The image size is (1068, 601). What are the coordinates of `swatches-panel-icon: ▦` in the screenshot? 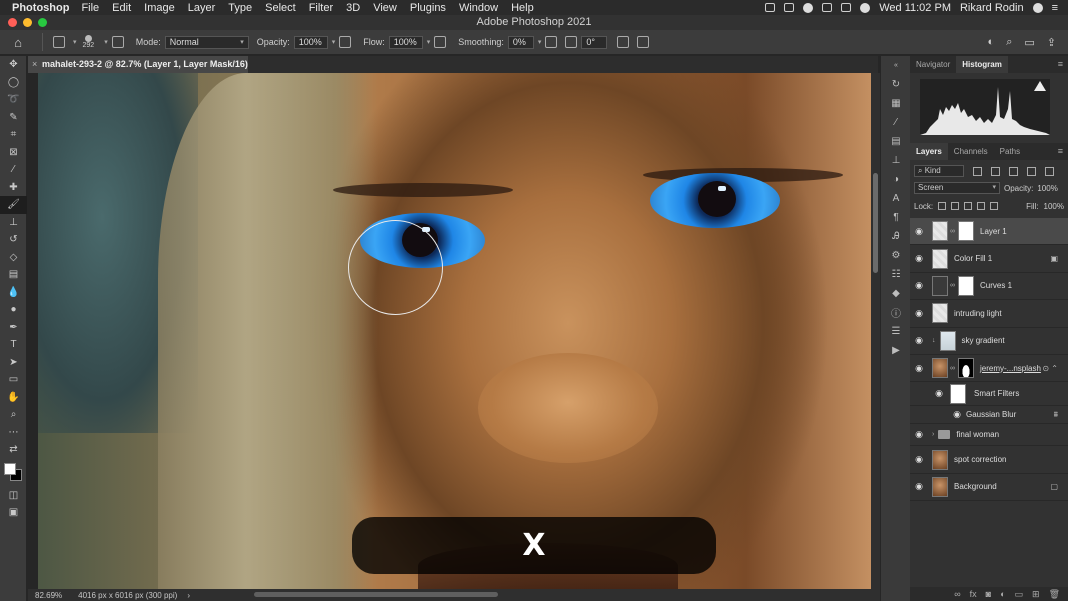 It's located at (896, 103).